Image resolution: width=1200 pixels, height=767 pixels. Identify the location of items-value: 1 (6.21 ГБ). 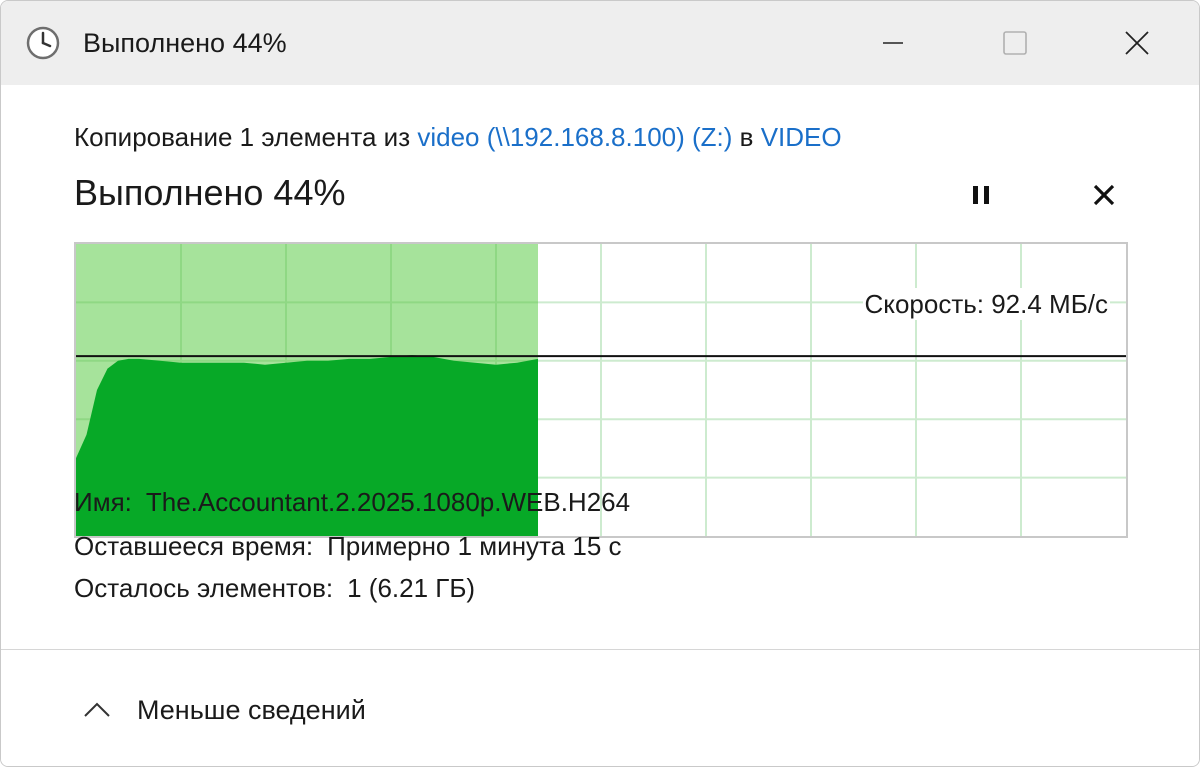
(411, 588).